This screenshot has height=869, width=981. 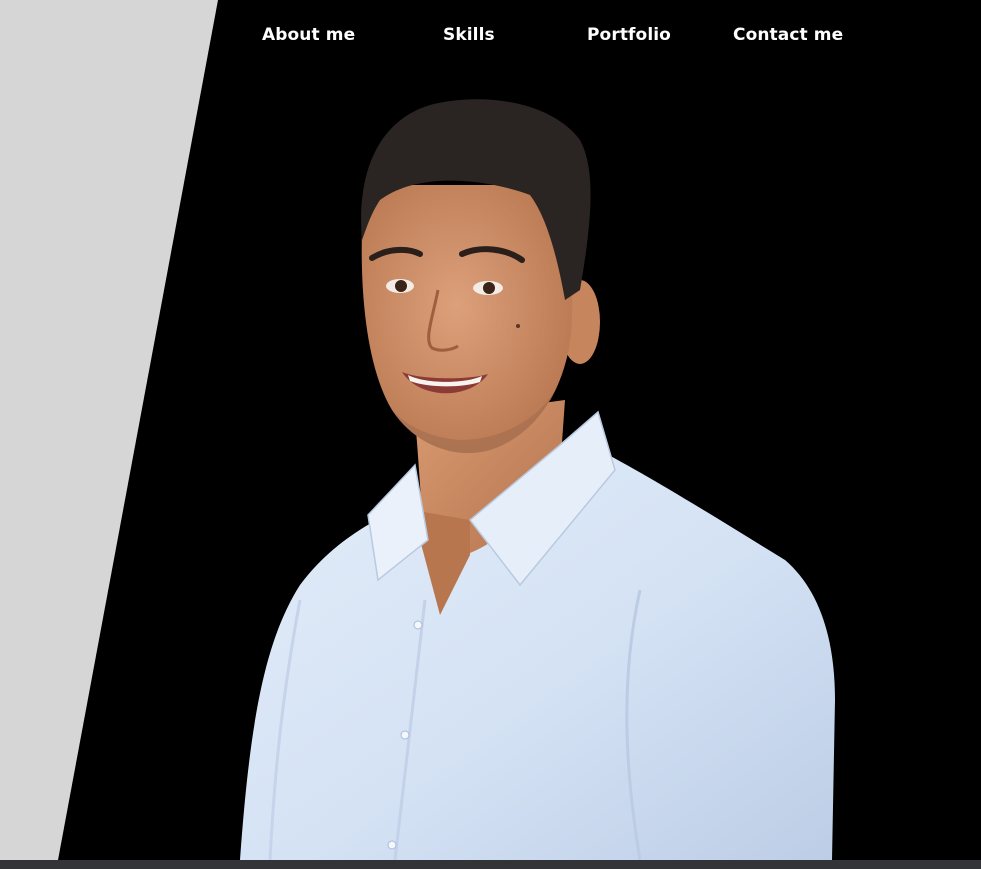 I want to click on nav-link-about-me: About me, so click(x=308, y=35).